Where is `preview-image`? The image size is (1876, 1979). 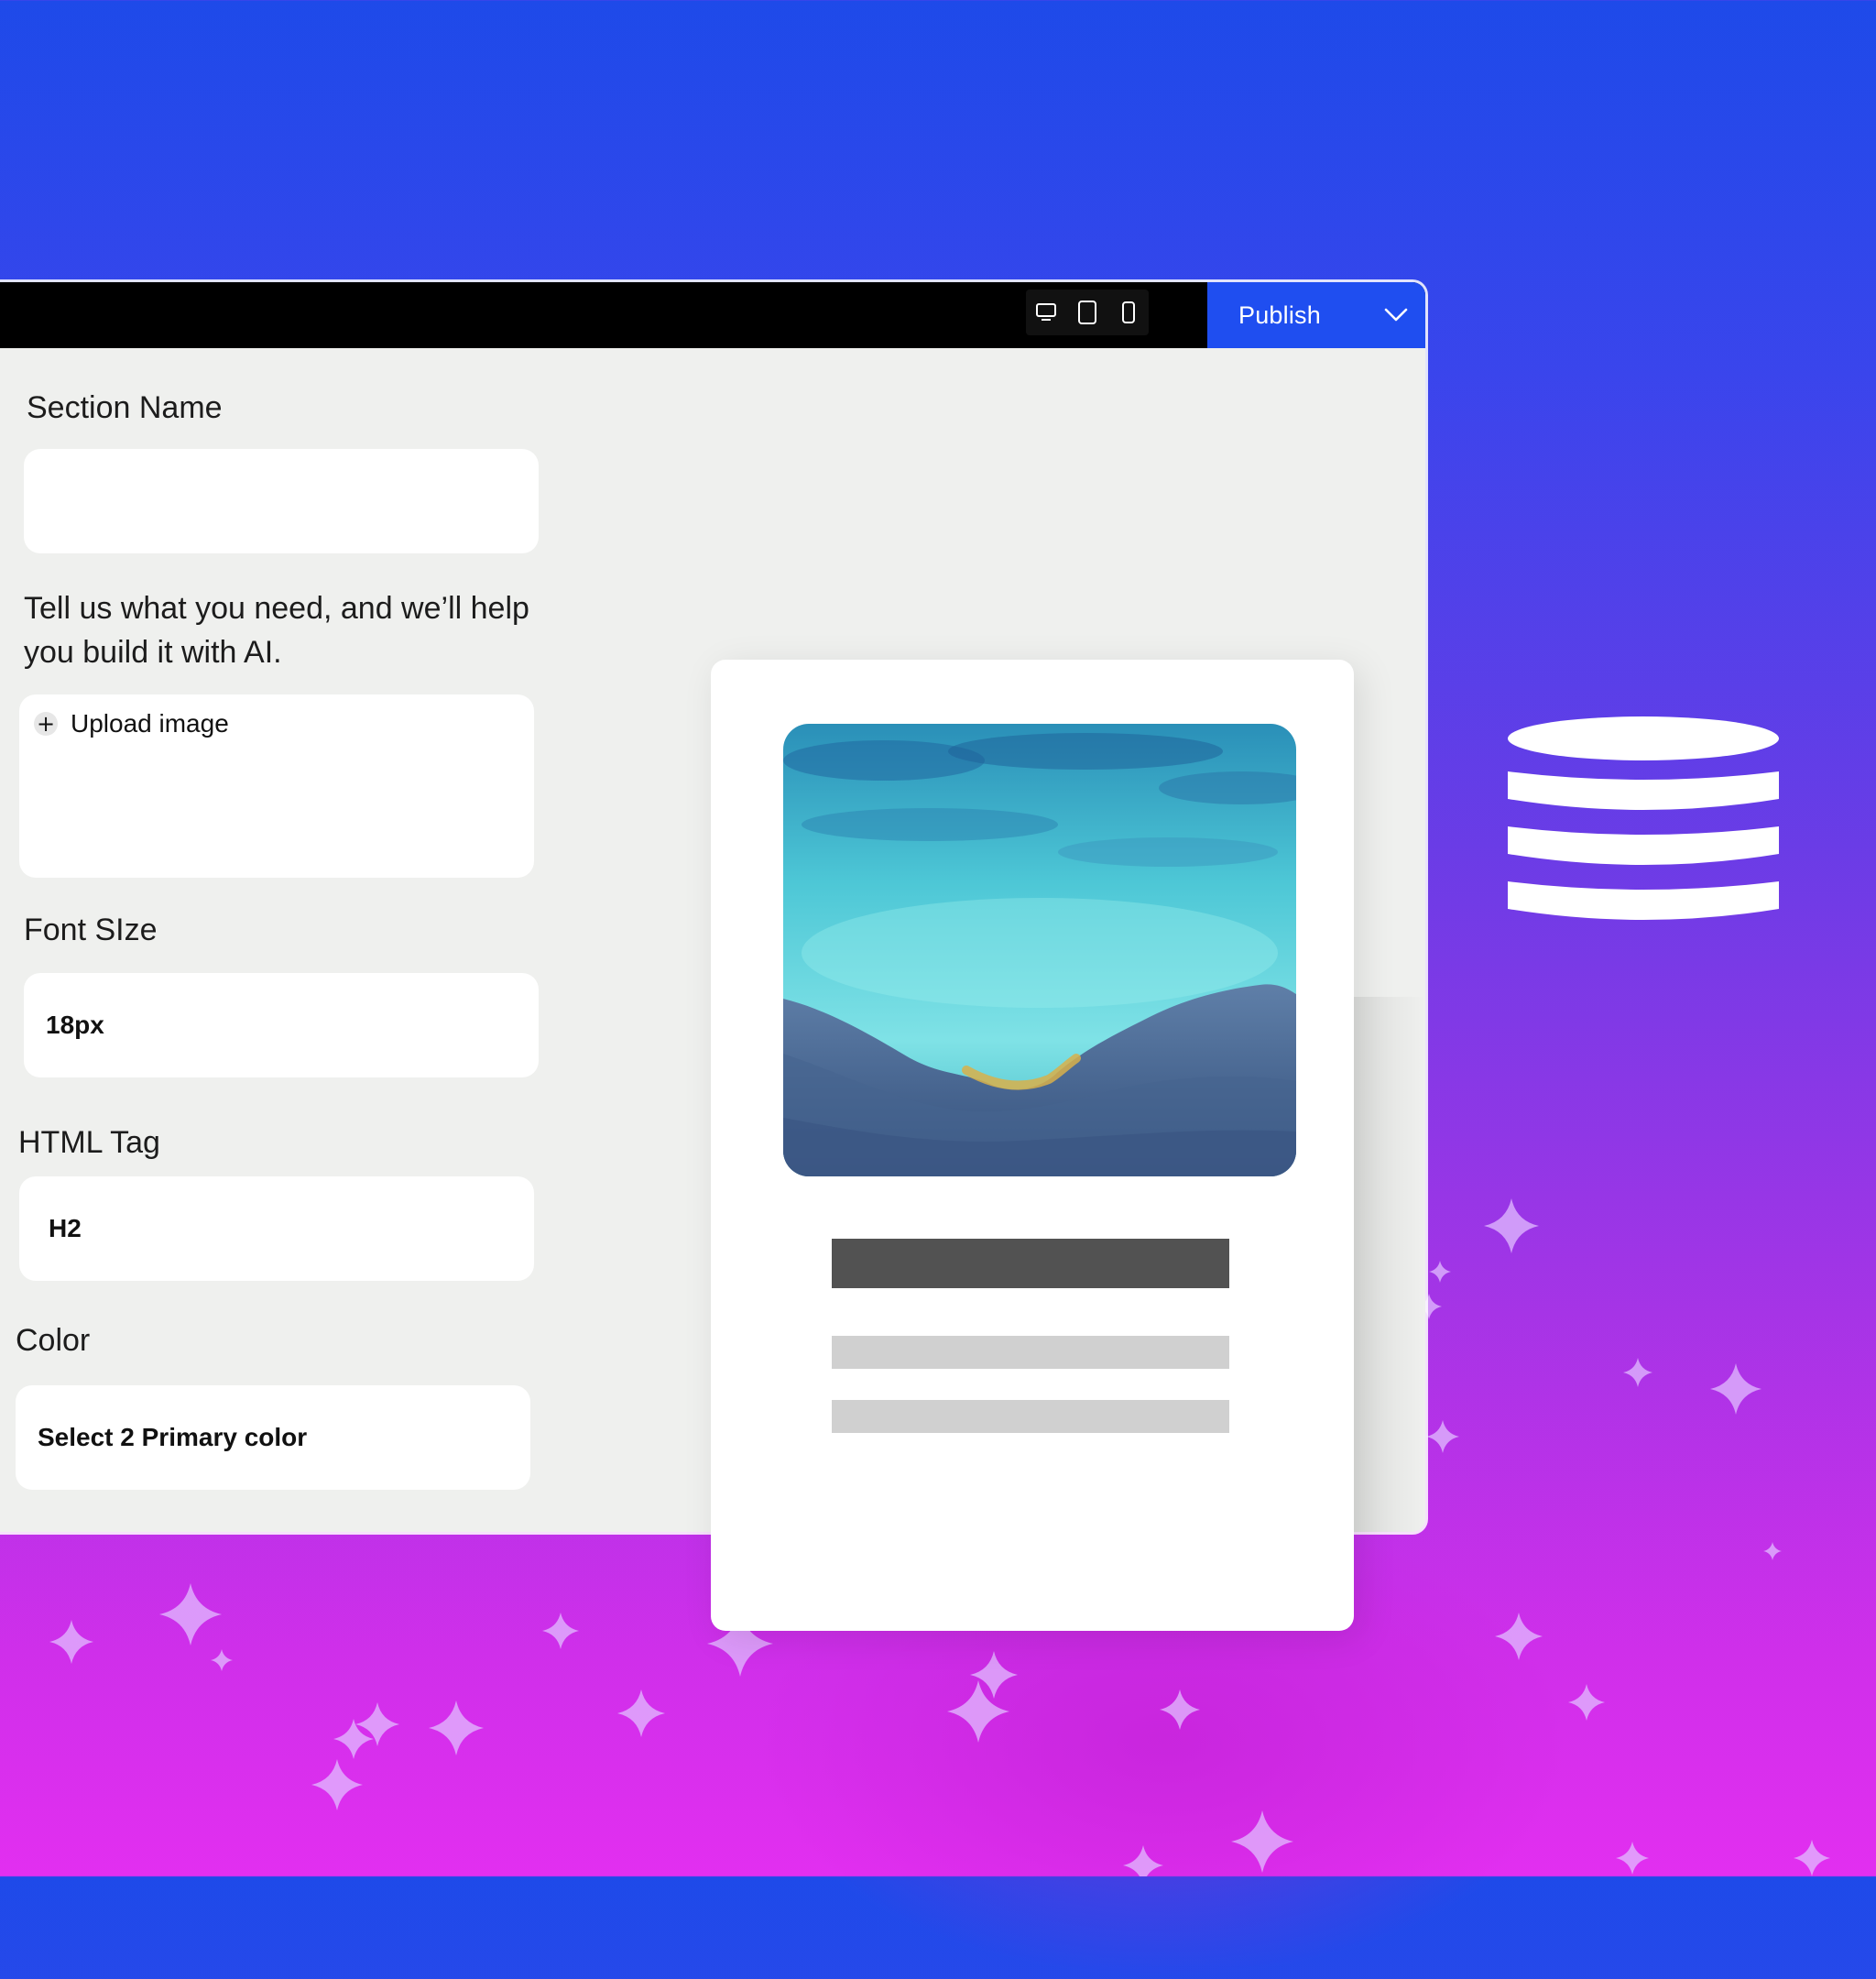
preview-image is located at coordinates (1039, 950).